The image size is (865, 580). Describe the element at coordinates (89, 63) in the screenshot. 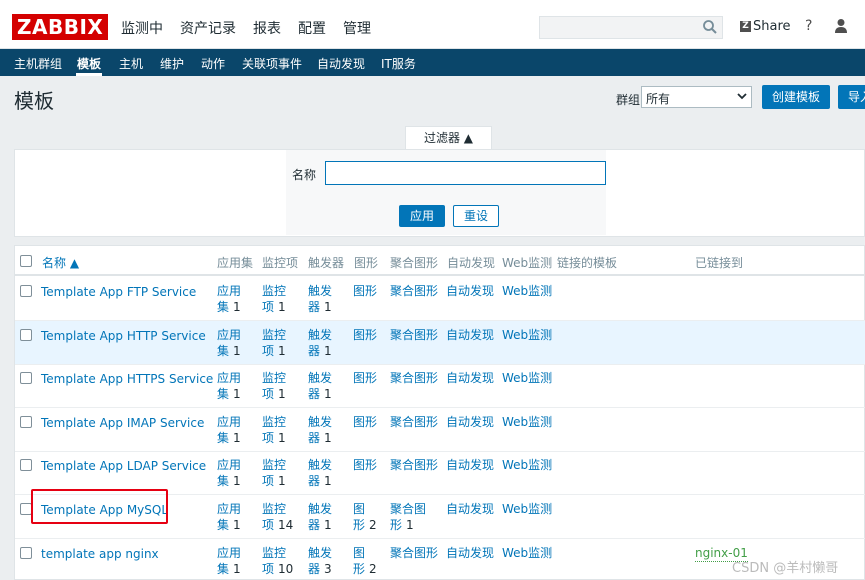

I see `subnav-templates: 模板` at that location.